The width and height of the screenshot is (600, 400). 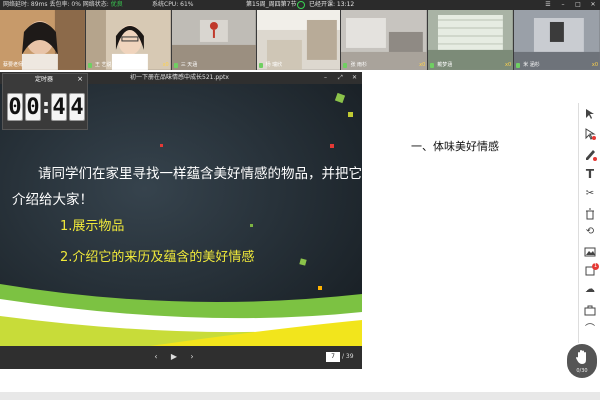 I want to click on hand-raise-button: 0/30, so click(x=582, y=361).